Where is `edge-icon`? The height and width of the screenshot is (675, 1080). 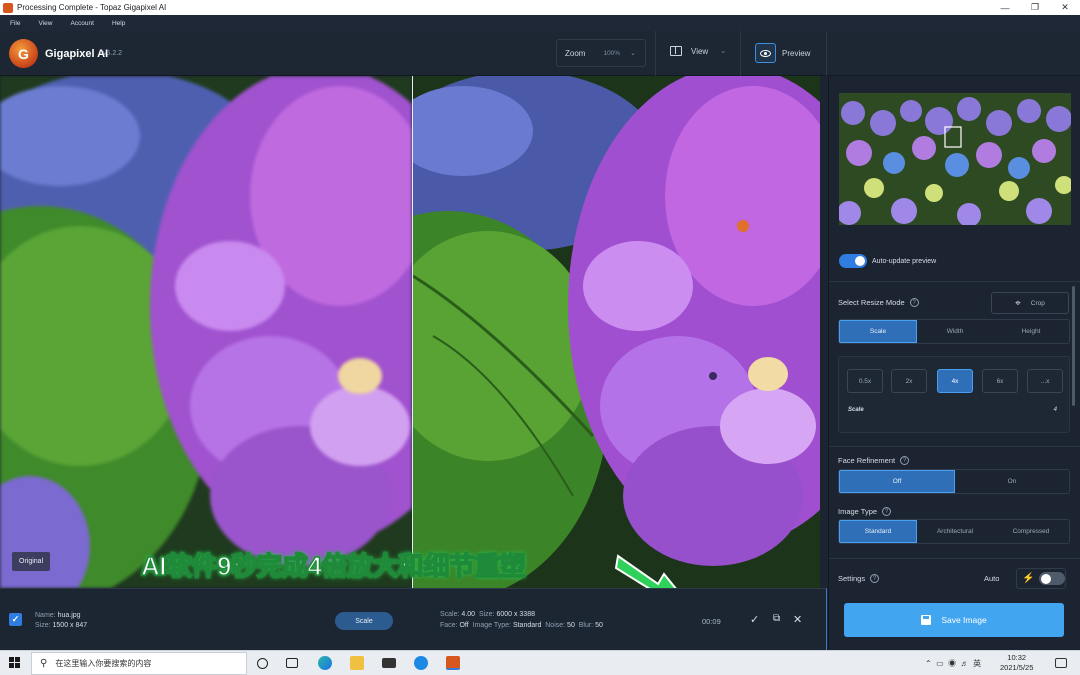 edge-icon is located at coordinates (325, 663).